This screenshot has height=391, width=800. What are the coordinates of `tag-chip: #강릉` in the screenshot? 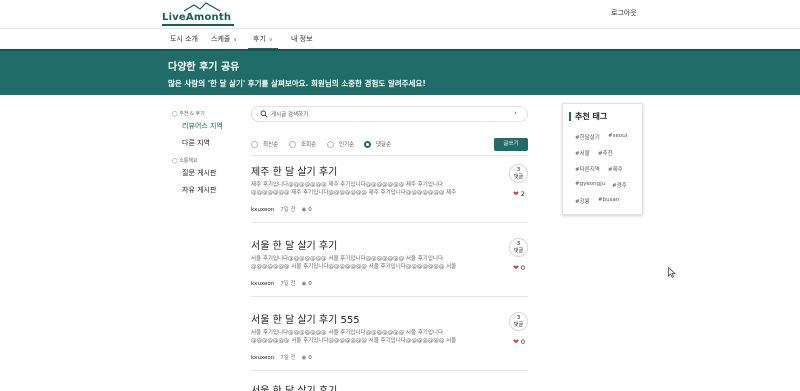 It's located at (582, 201).